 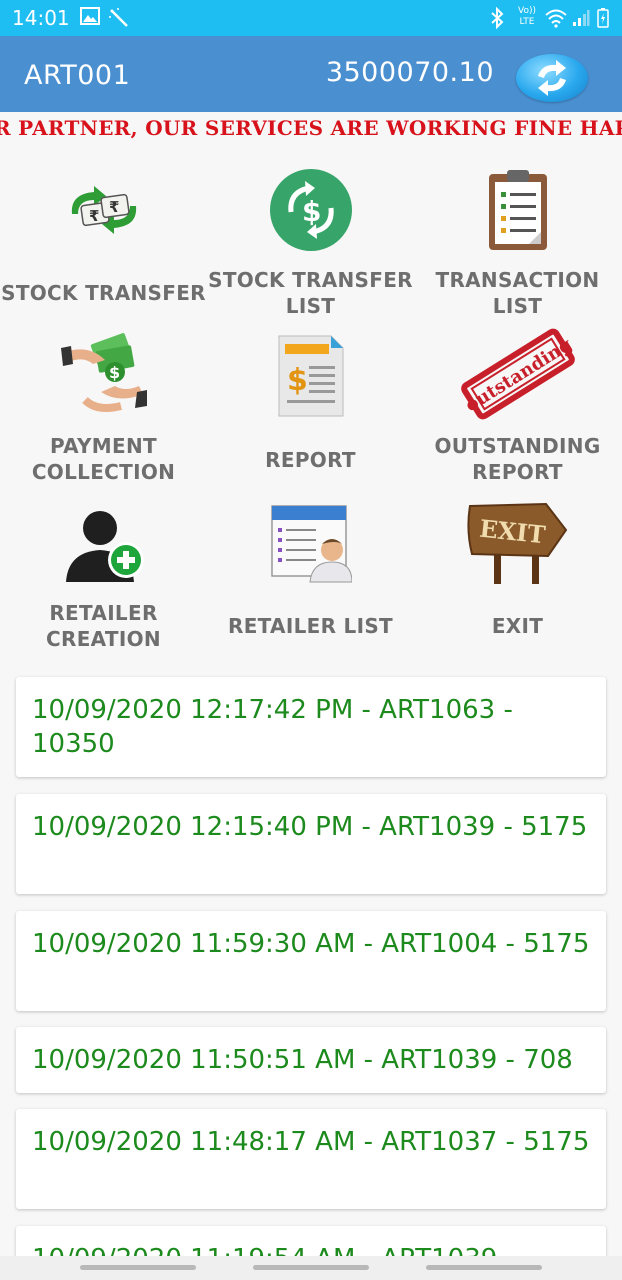 I want to click on nav-recent-handle, so click(x=138, y=1267).